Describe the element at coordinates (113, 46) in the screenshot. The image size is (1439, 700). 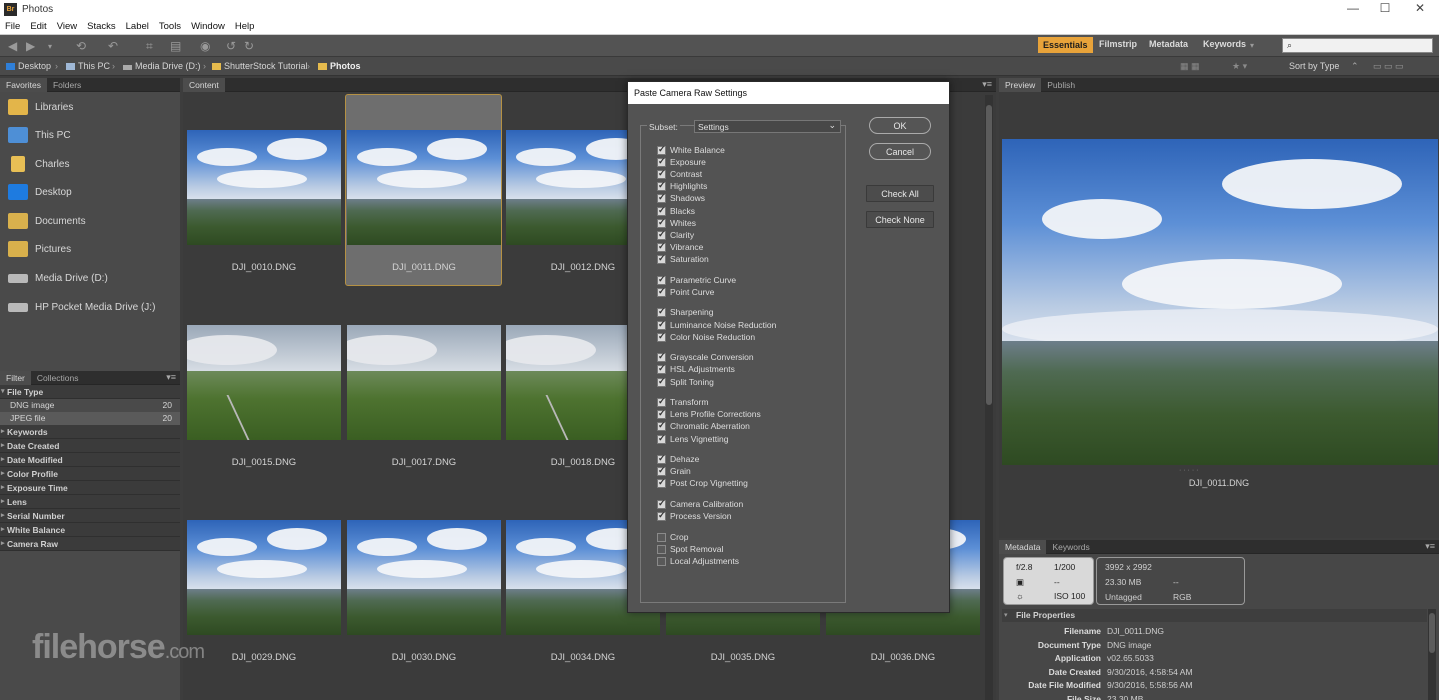
I see `return-icon: ↶` at that location.